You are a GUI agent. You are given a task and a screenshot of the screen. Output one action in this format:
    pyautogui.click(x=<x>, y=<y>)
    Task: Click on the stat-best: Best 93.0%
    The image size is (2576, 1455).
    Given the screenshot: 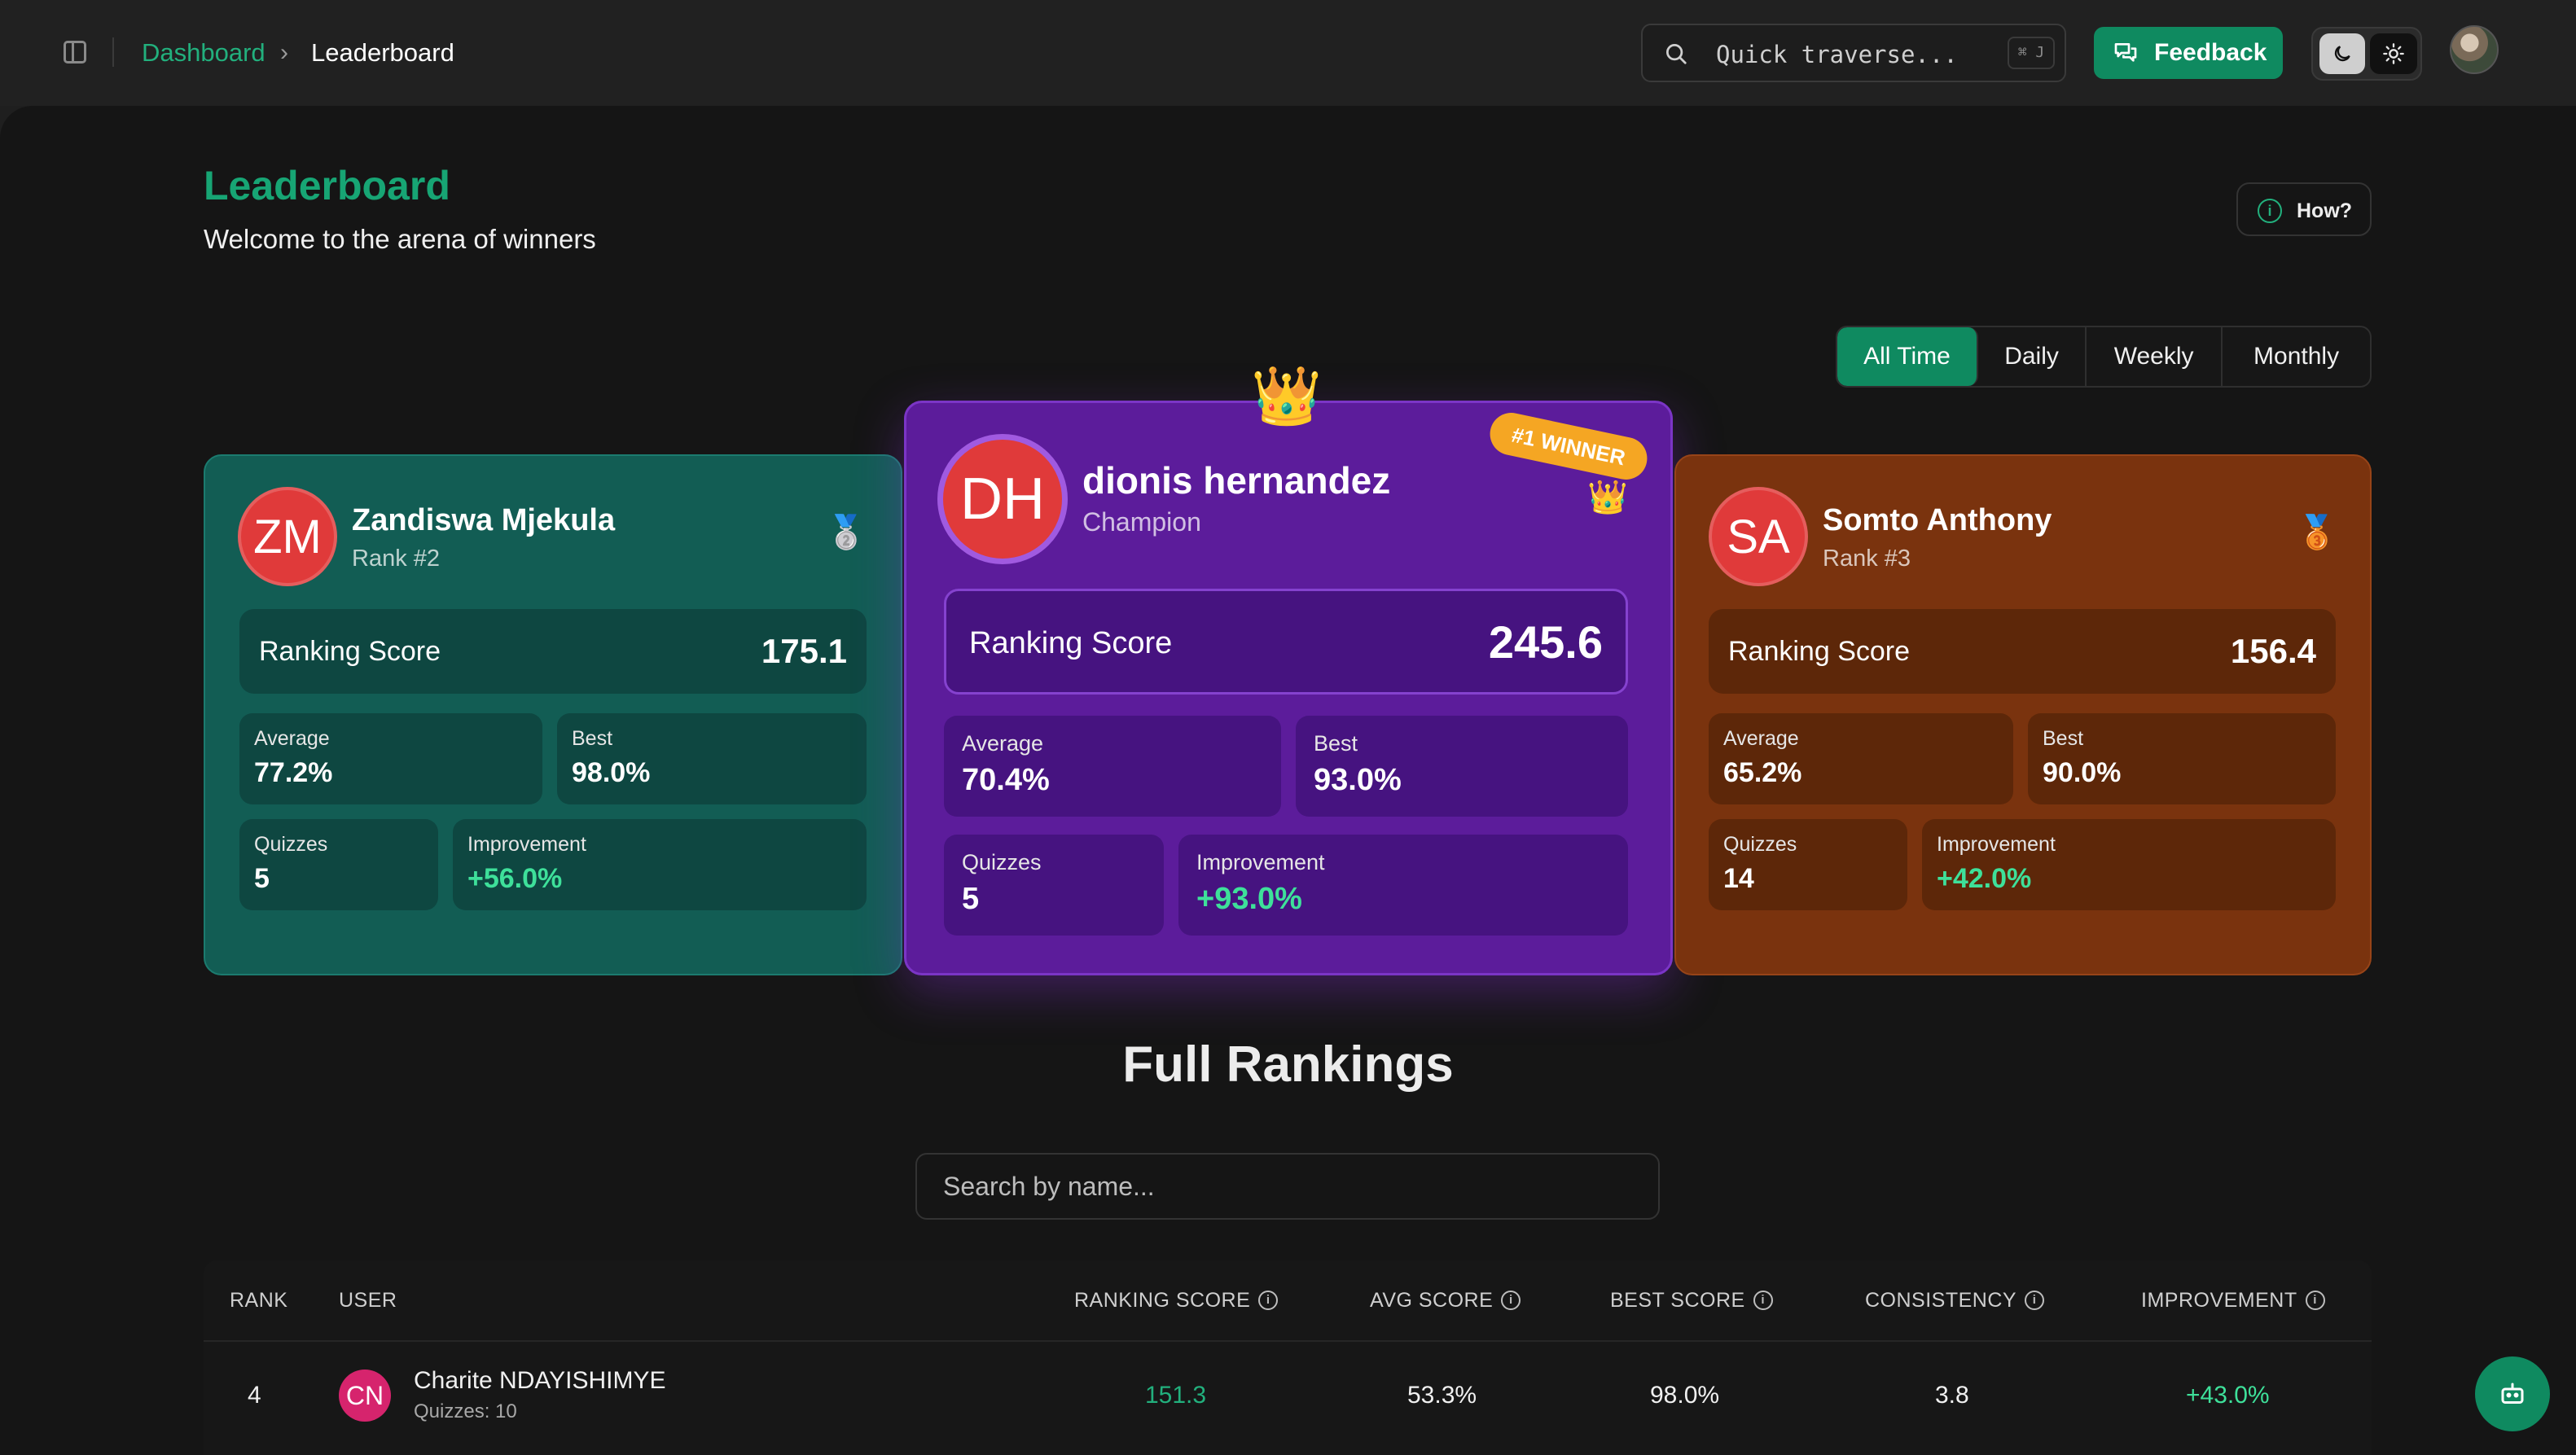 What is the action you would take?
    pyautogui.click(x=1462, y=766)
    